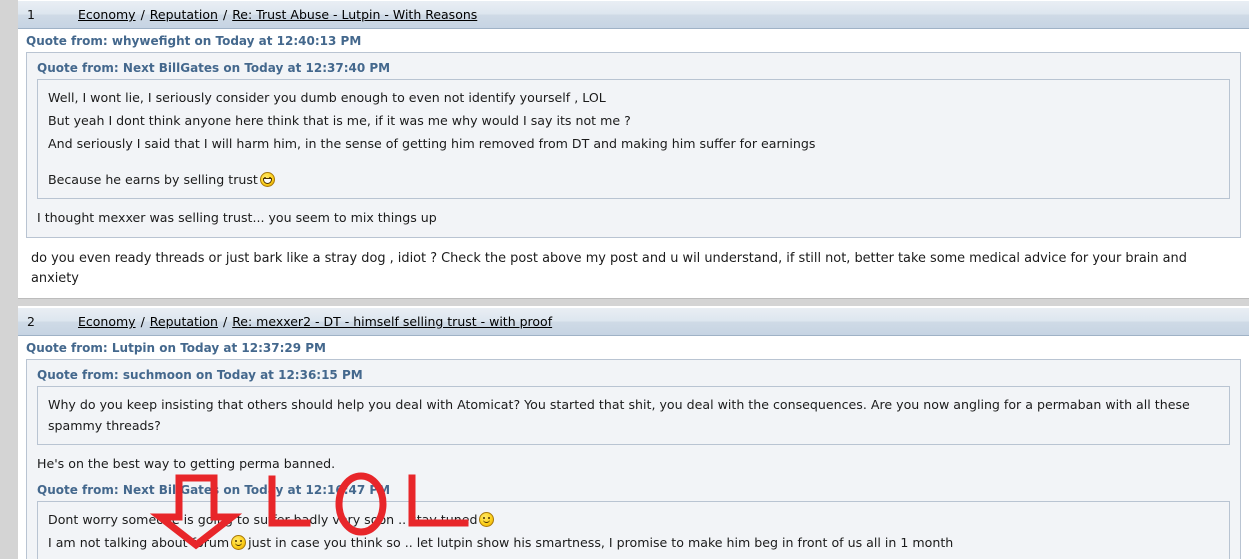 The width and height of the screenshot is (1249, 559). Describe the element at coordinates (107, 14) in the screenshot. I see `post-1-breadcrumb-board: Economy` at that location.